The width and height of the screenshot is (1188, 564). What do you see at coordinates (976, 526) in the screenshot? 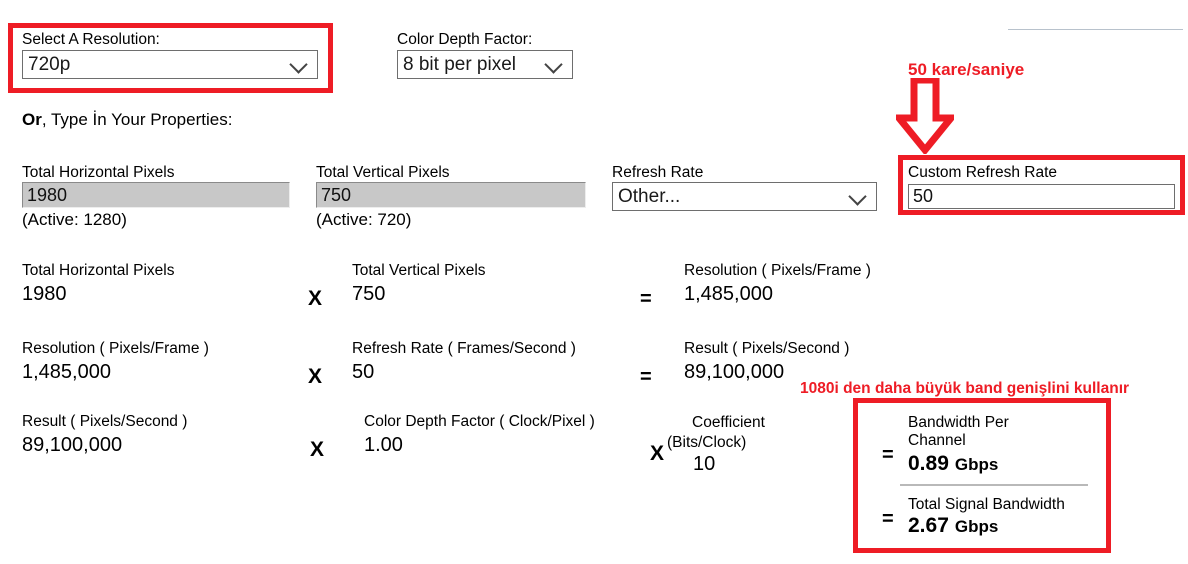
I see `total-signal-bandwidth-unit: Gbps` at bounding box center [976, 526].